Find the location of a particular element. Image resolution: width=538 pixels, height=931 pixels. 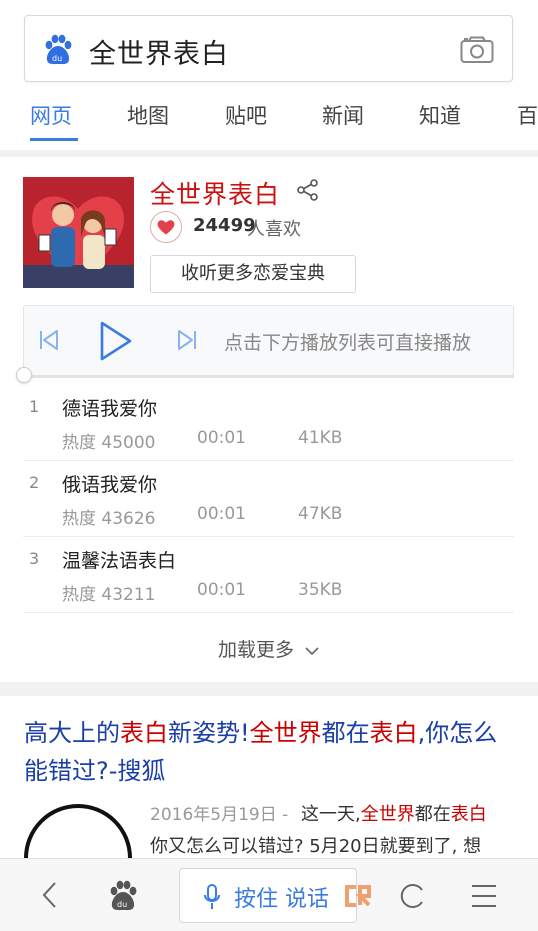

load-more-button: 加载更多 is located at coordinates (269, 648).